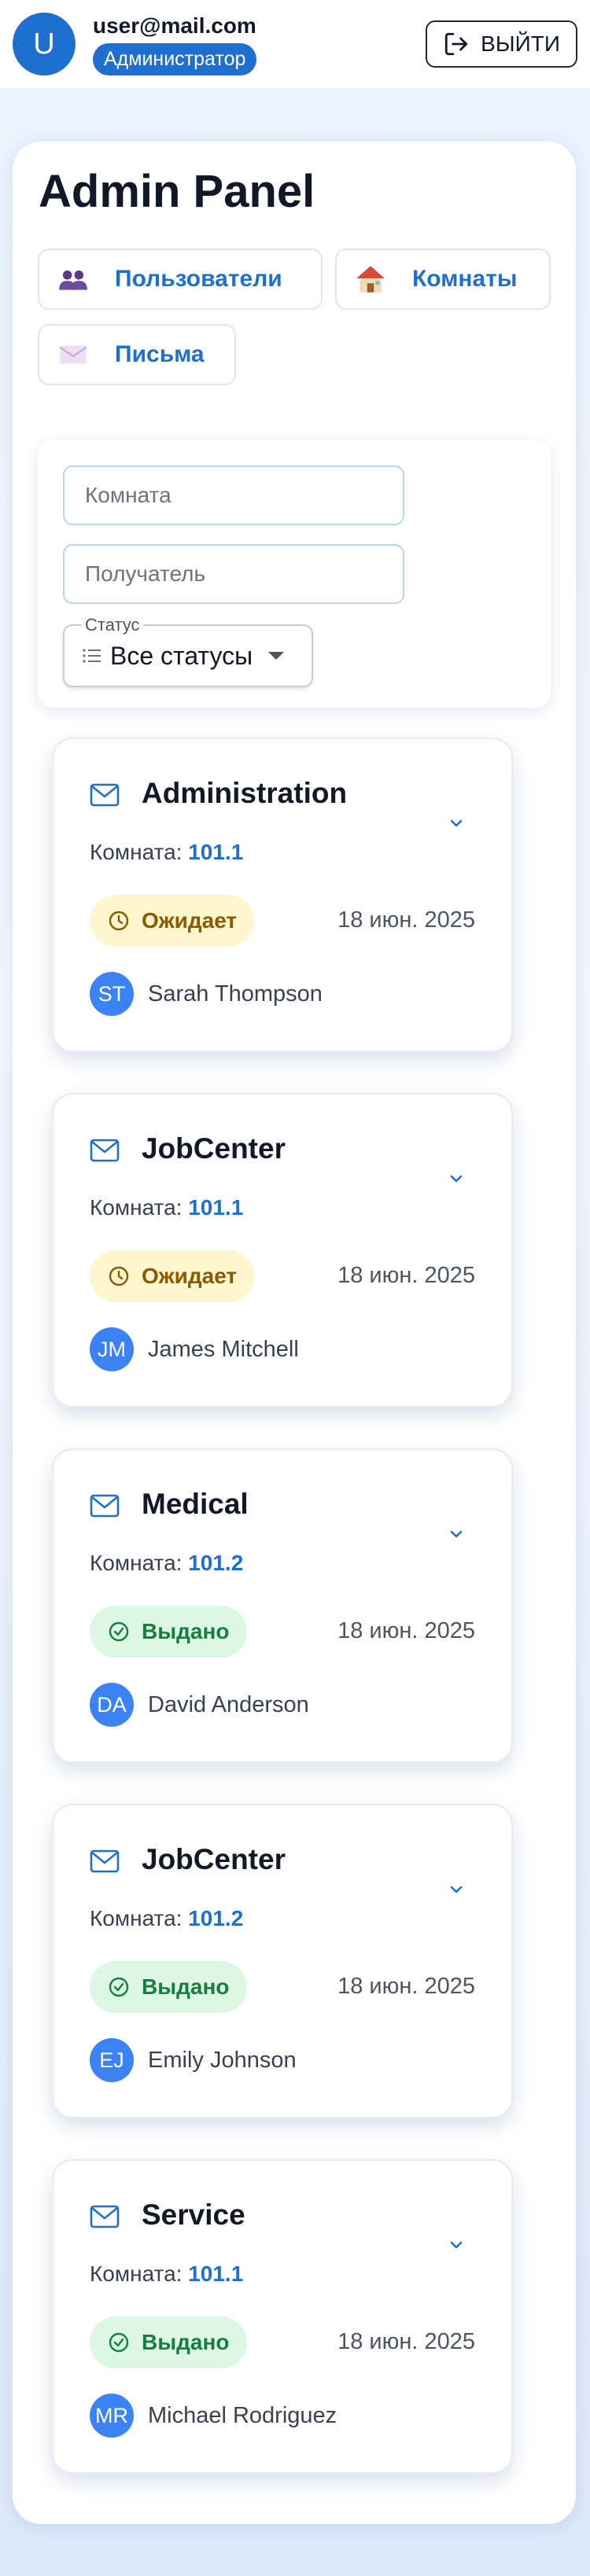 The height and width of the screenshot is (2576, 590). I want to click on top-bar: U user@mail.com Администратор ВЫЙТИ, so click(295, 44).